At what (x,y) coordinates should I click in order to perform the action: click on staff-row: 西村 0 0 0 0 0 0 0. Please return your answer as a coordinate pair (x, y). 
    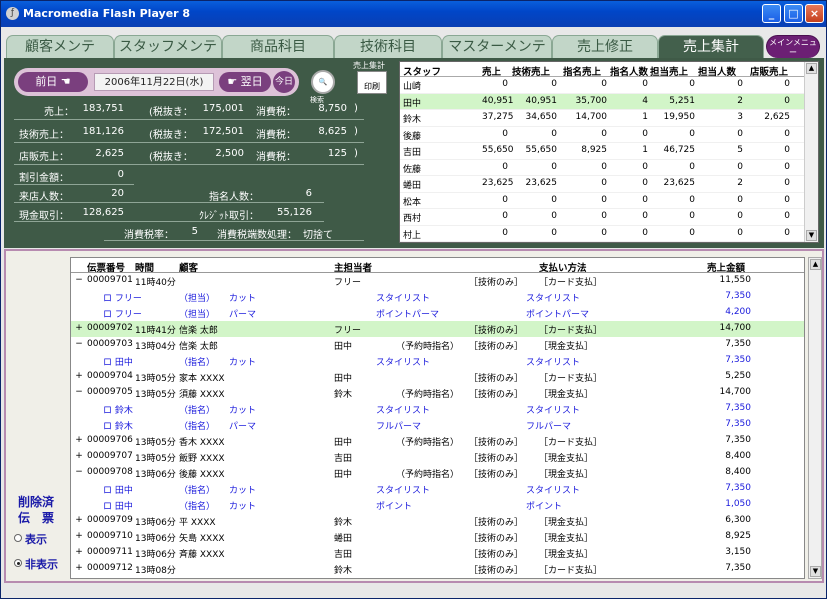
    Looking at the image, I should click on (609, 217).